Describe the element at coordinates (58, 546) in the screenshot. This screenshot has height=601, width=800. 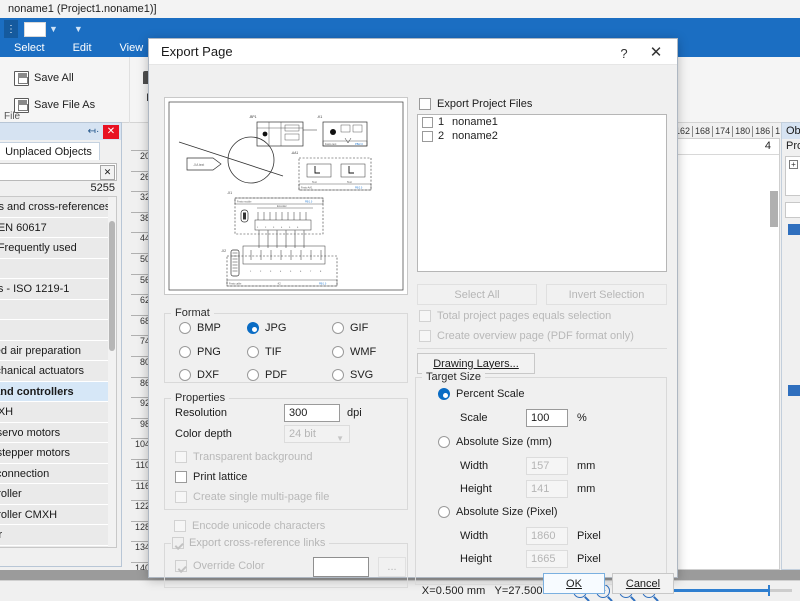
I see `list-item: ntroller SFC` at that location.